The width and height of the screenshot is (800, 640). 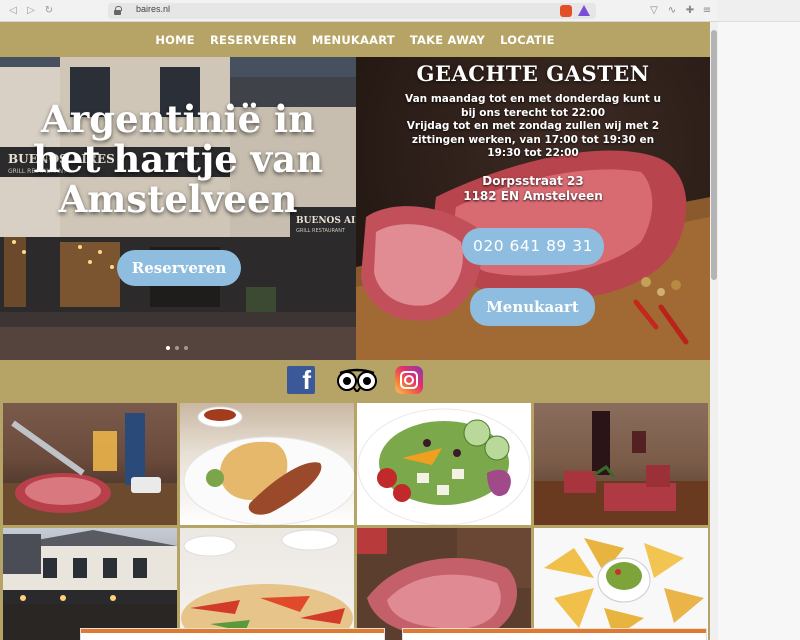 I want to click on address-street: Dorpsstraat 23, so click(x=533, y=181).